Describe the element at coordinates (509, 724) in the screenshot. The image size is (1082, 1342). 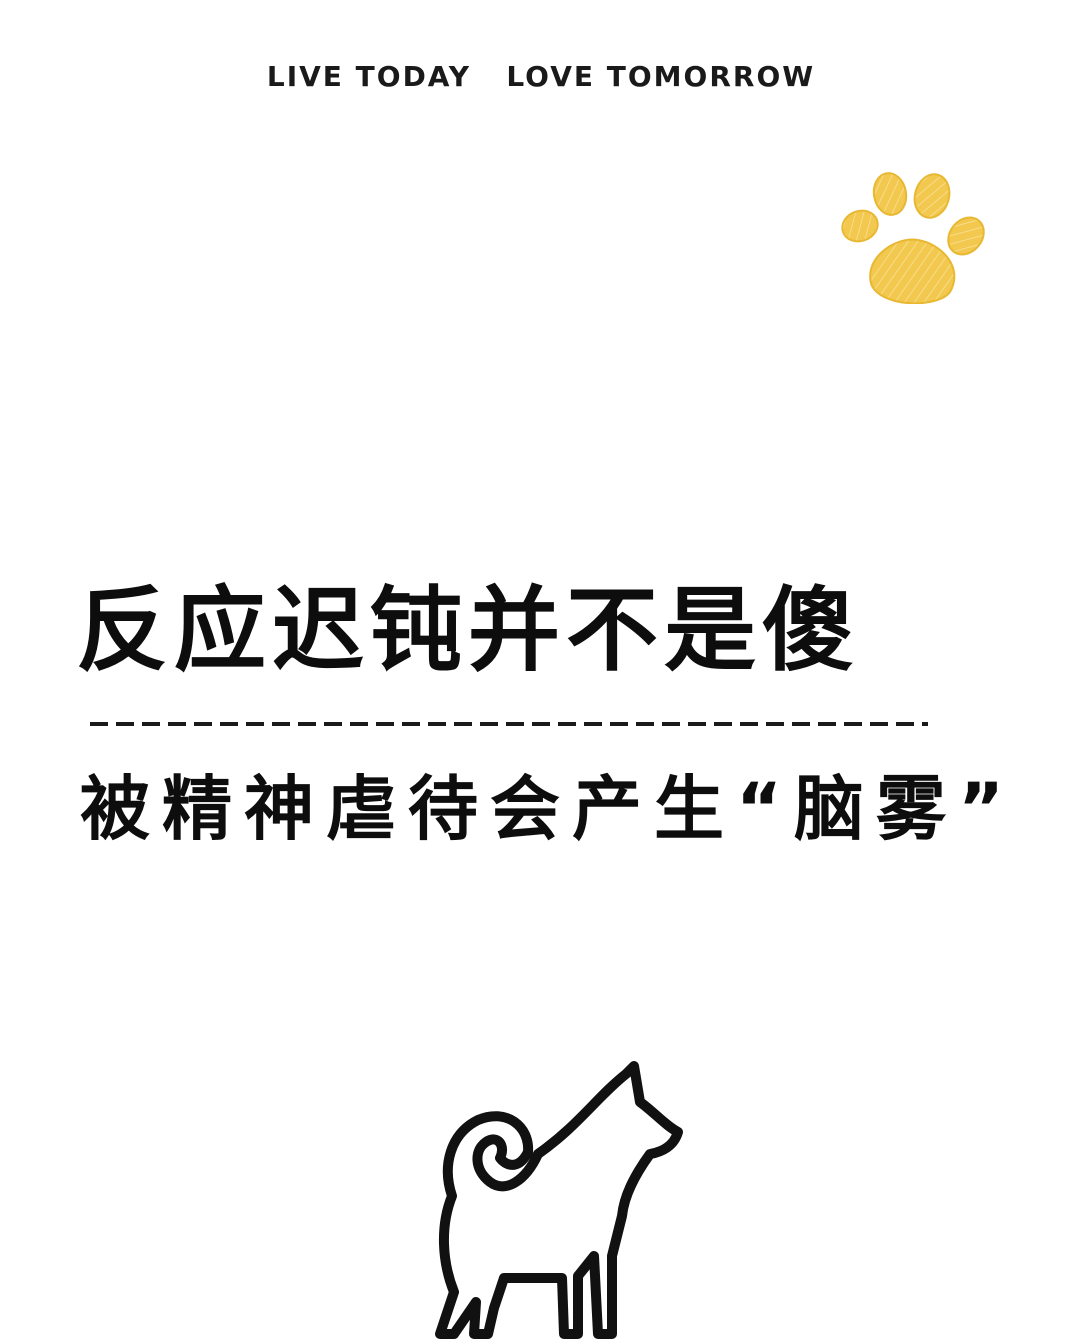
I see `dashed-divider` at that location.